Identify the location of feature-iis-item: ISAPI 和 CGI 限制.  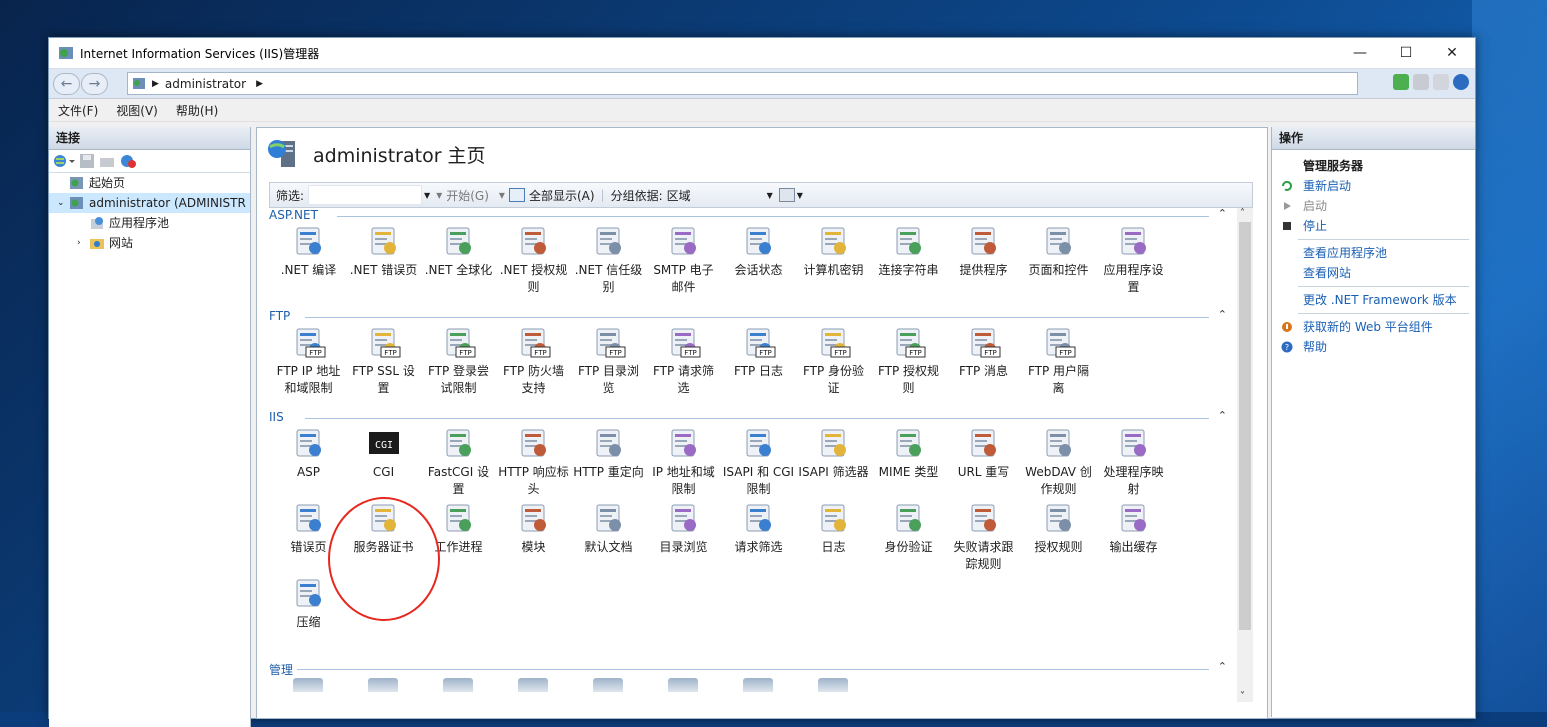
(758, 462).